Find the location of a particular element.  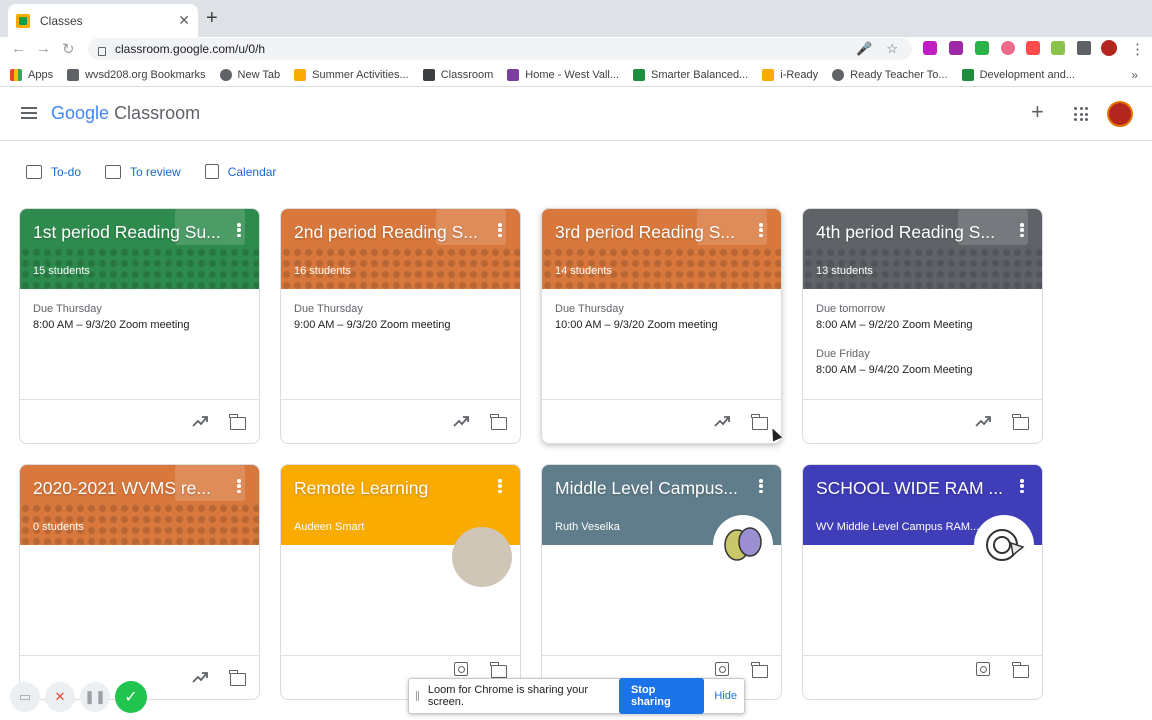

assignment-link: 8:00 AM – 9/2/20 Zoom Meeting is located at coordinates (922, 325).